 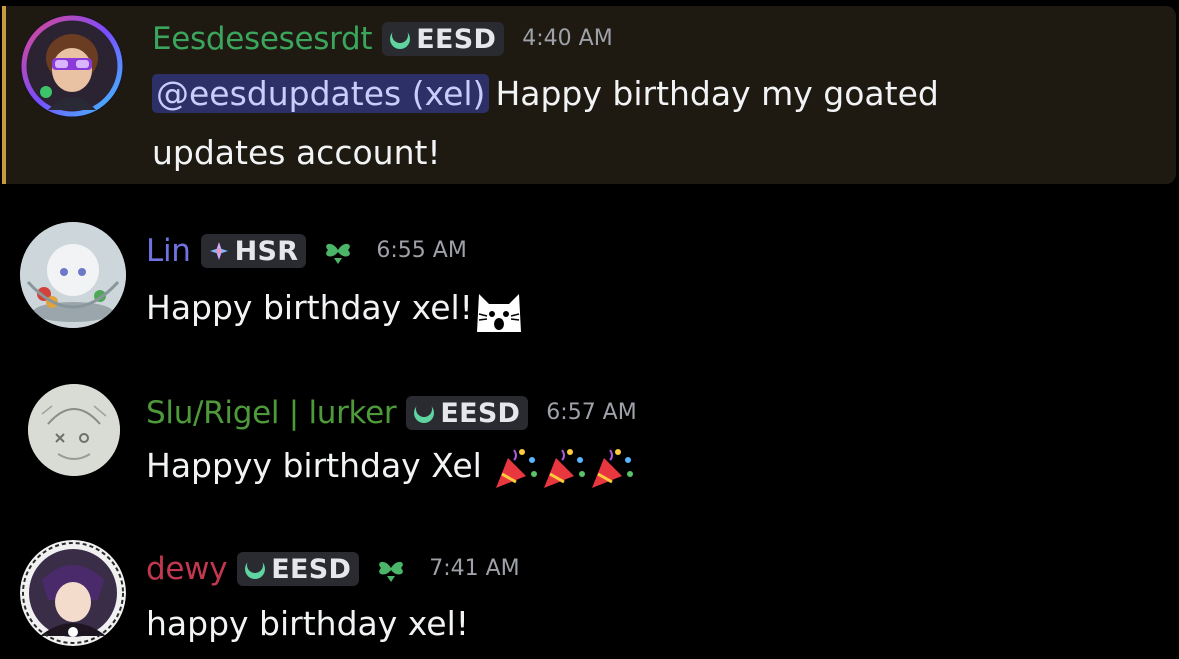 I want to click on message-content: Happyy birthday Xel, so click(x=391, y=466).